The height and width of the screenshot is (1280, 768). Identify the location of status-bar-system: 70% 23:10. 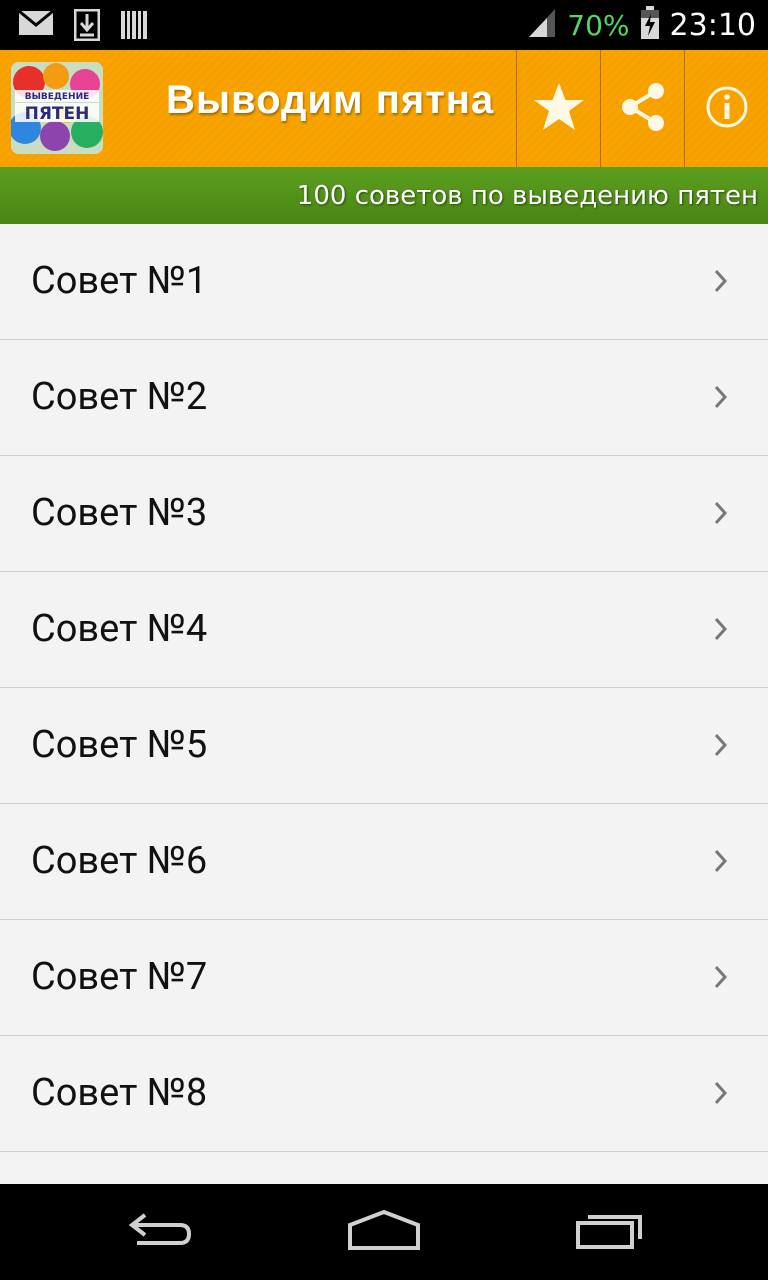
(641, 25).